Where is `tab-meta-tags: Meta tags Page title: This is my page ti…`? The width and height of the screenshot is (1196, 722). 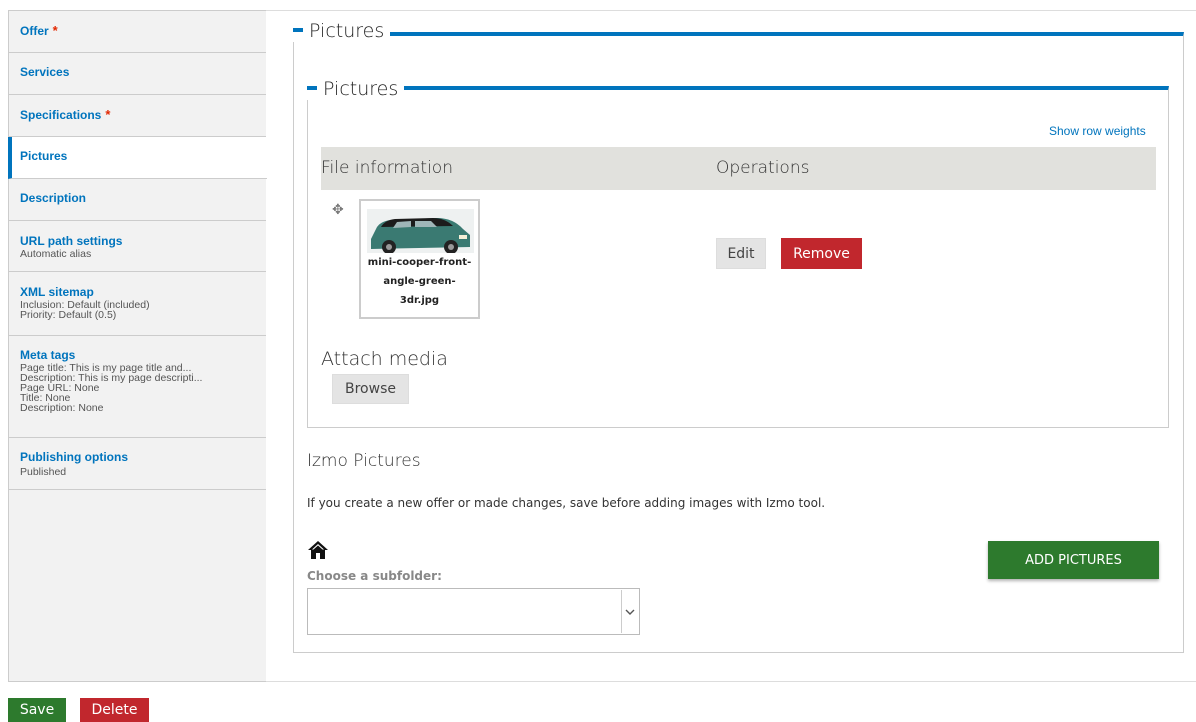 tab-meta-tags: Meta tags Page title: This is my page ti… is located at coordinates (137, 387).